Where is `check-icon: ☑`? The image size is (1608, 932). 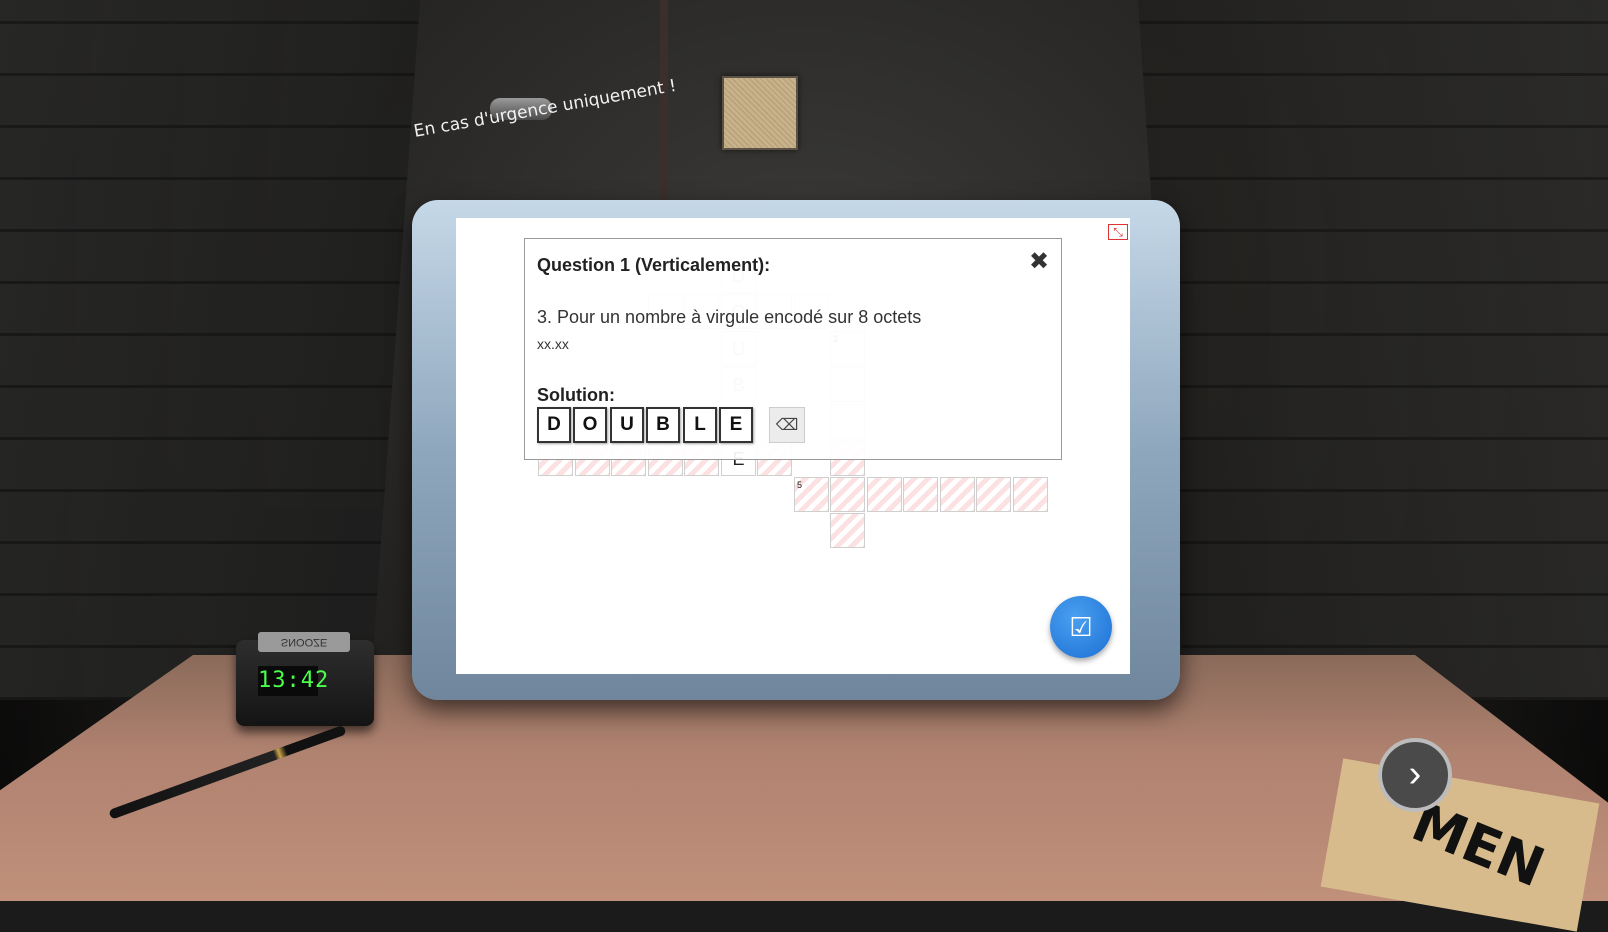
check-icon: ☑ is located at coordinates (1081, 627).